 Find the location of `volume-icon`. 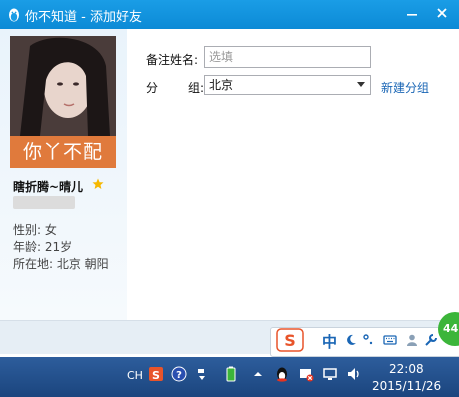

volume-icon is located at coordinates (354, 374).